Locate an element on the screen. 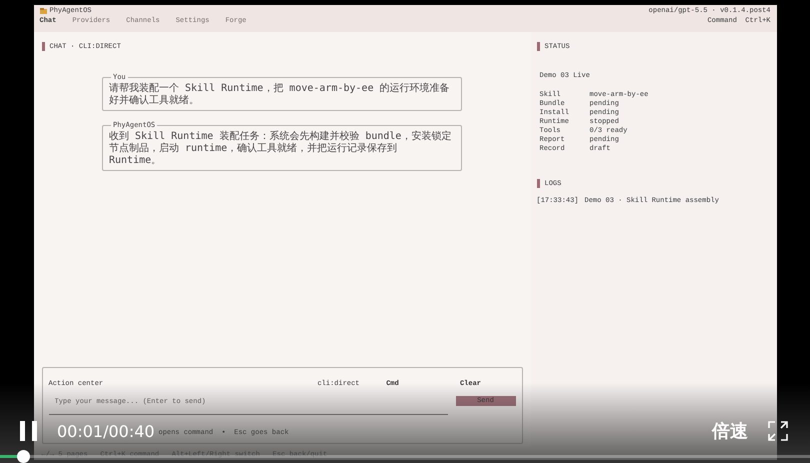  progress-thumb is located at coordinates (23, 456).